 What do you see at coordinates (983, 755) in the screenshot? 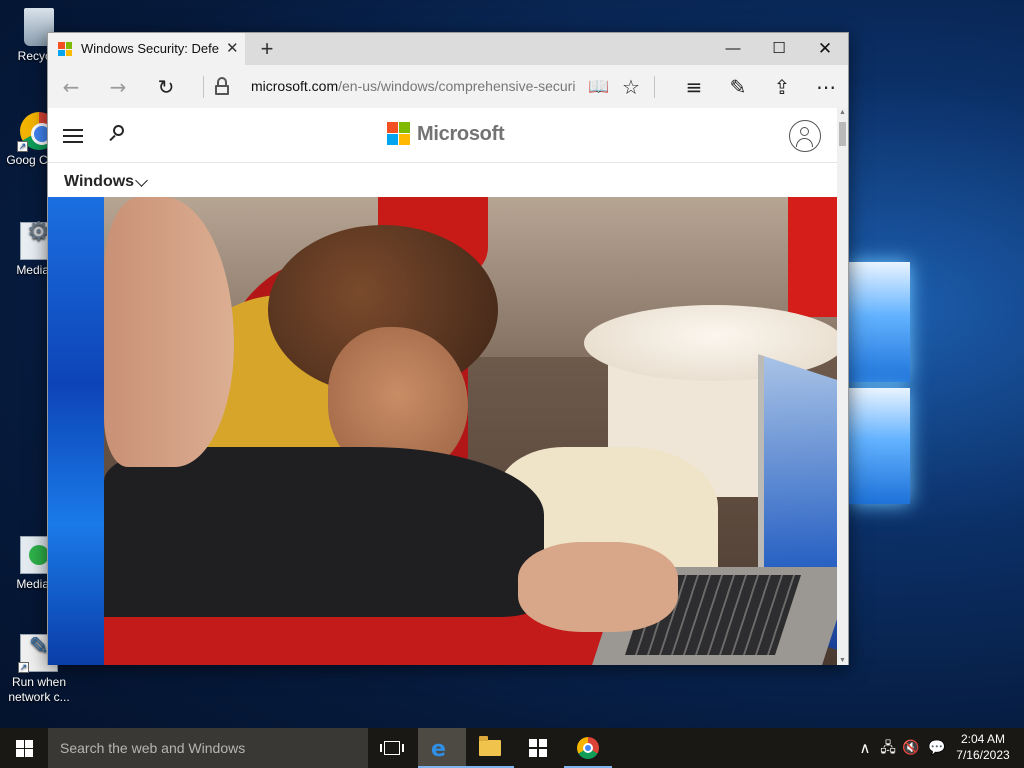
I see `clock-date: 7/16/2023` at bounding box center [983, 755].